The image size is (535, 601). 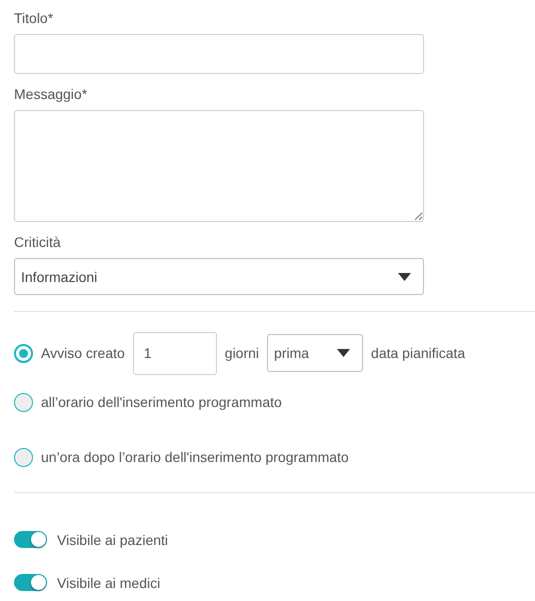 I want to click on field-label: Messaggio*, so click(x=51, y=94).